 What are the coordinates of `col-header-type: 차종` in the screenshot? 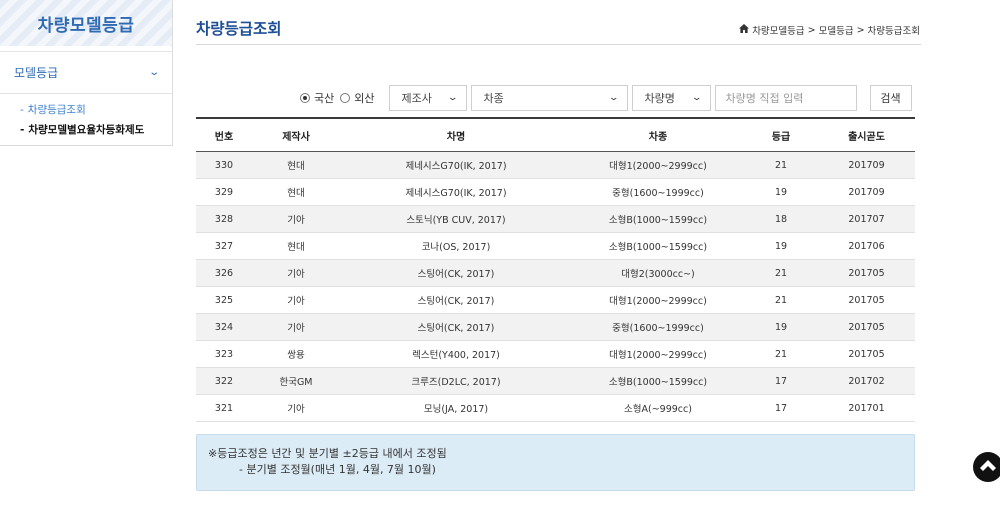 It's located at (658, 137).